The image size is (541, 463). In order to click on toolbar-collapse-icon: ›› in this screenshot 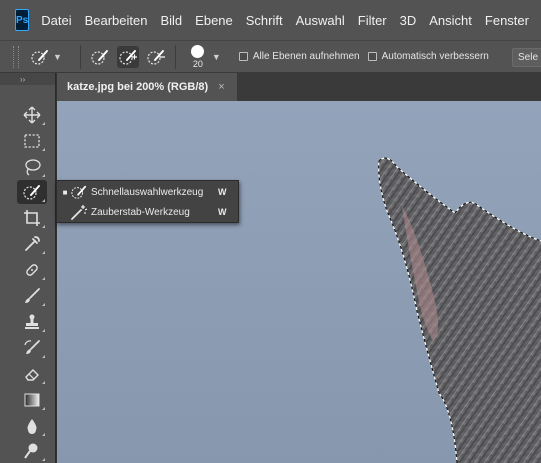, I will do `click(27, 79)`.